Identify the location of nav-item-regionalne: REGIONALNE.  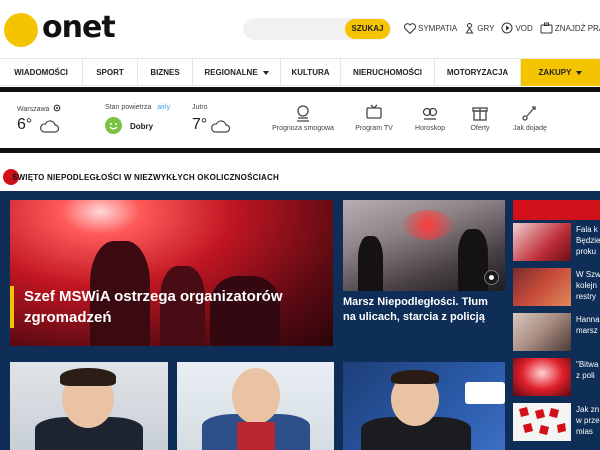
(237, 72).